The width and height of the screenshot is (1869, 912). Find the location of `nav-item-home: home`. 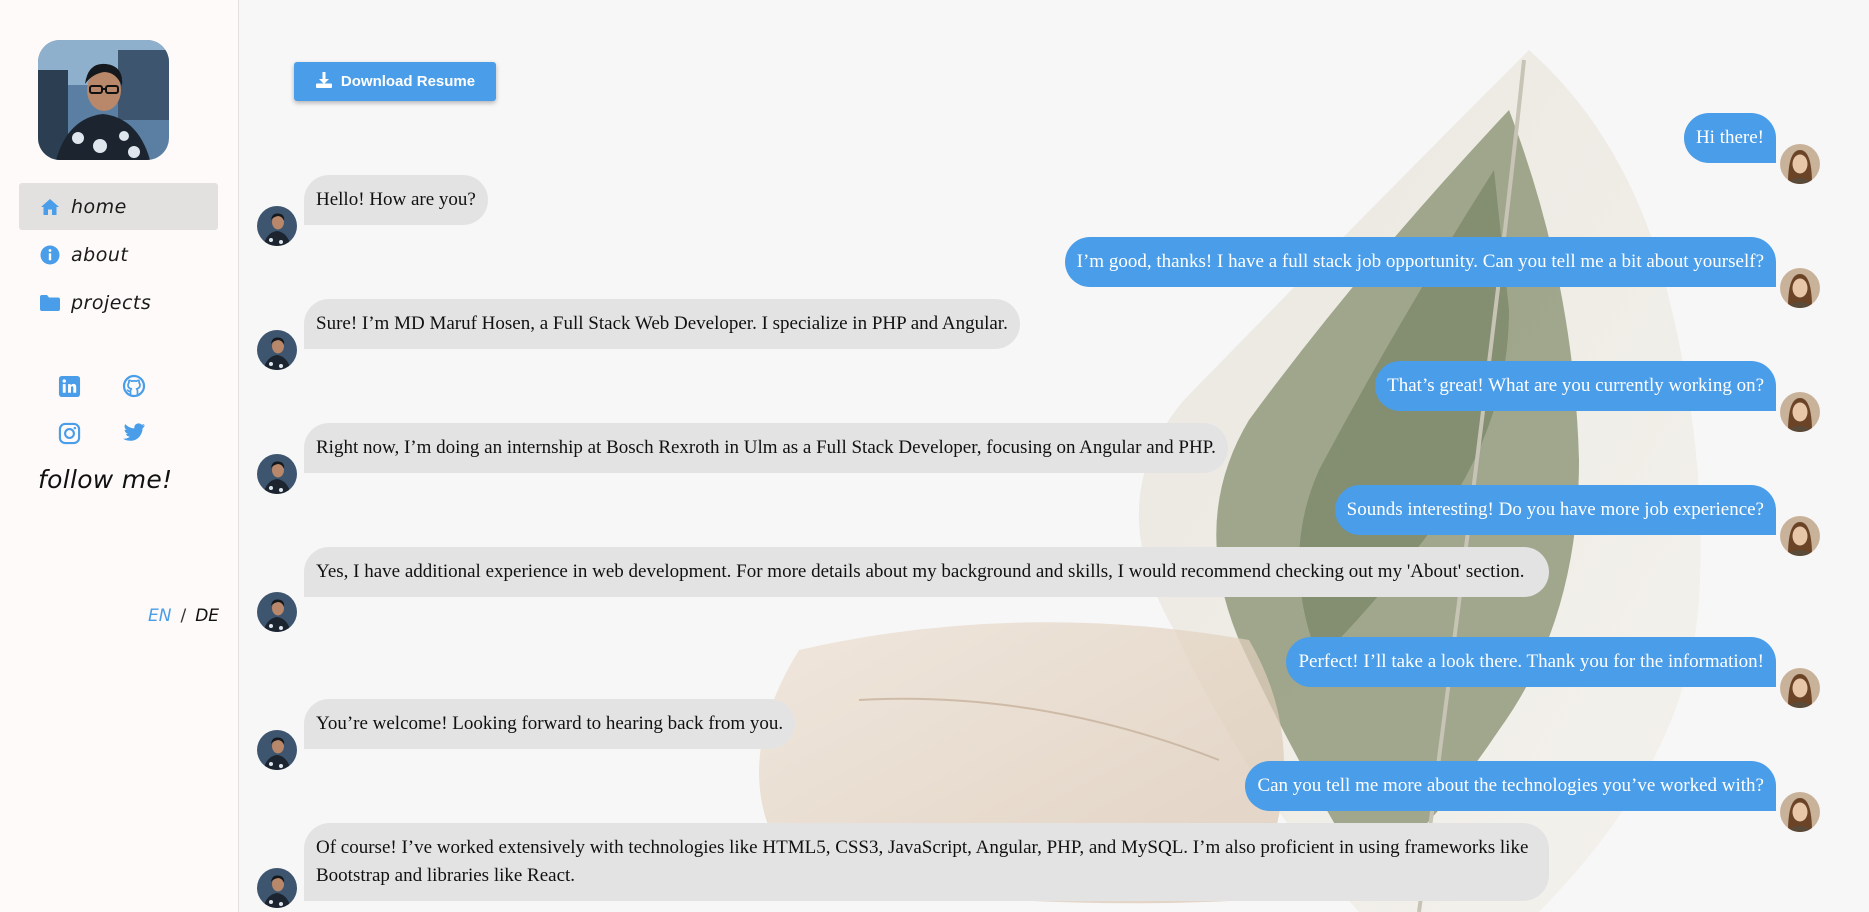

nav-item-home: home is located at coordinates (118, 206).